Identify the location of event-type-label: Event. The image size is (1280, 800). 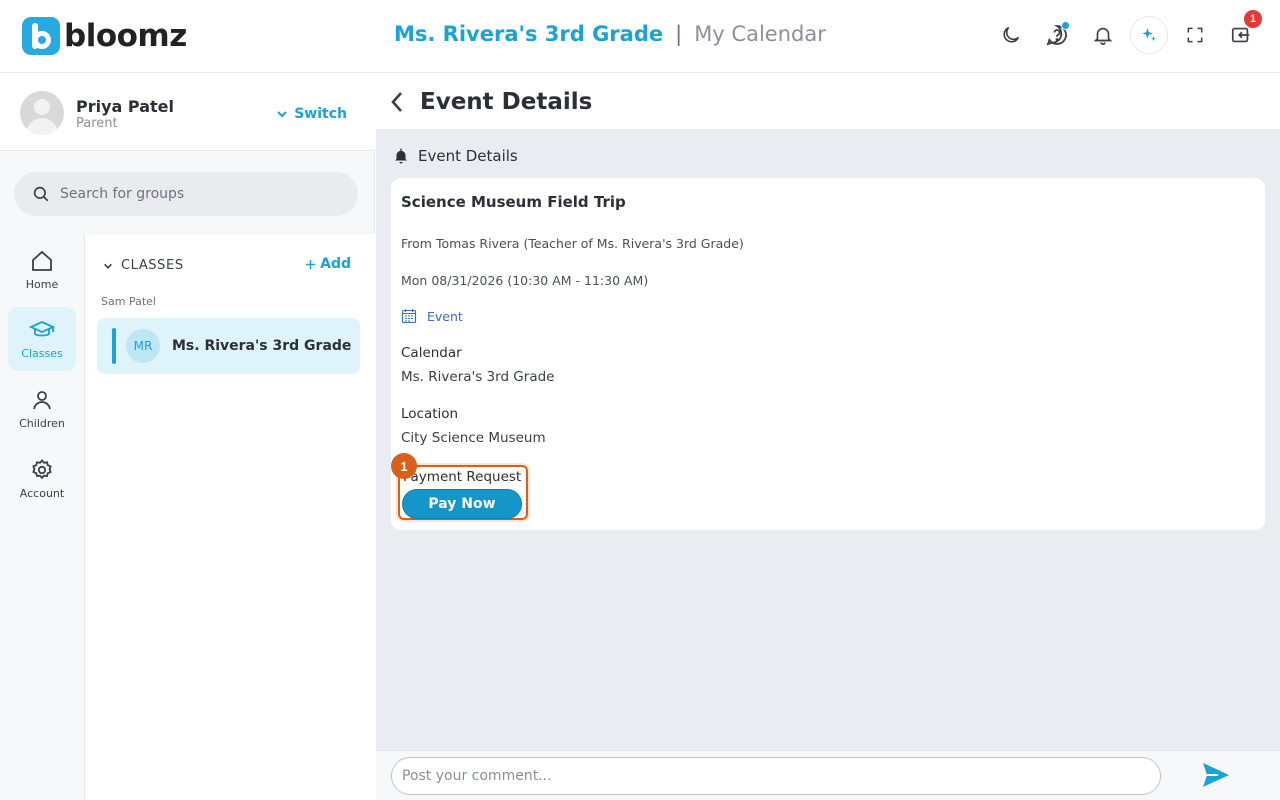
(445, 316).